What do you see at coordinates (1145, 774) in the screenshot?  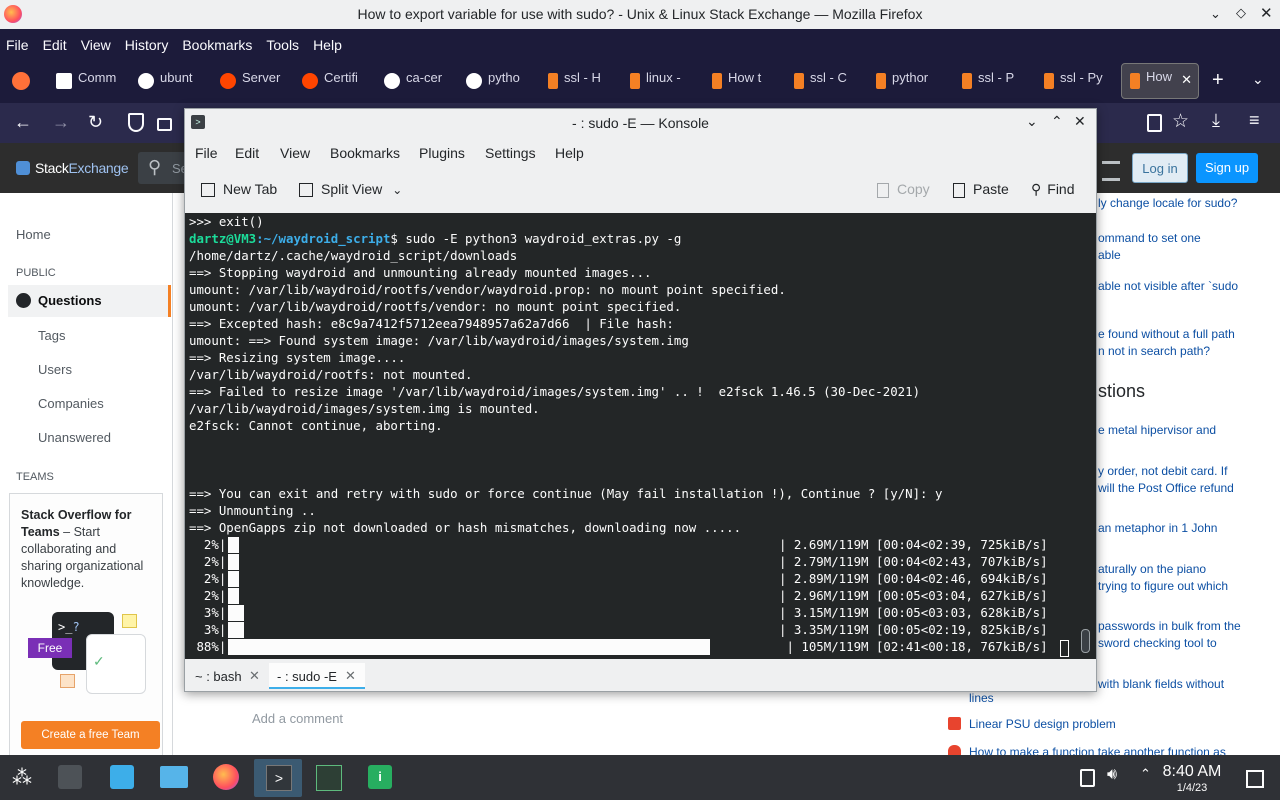 I see `tray-expand-icon: ⌃` at bounding box center [1145, 774].